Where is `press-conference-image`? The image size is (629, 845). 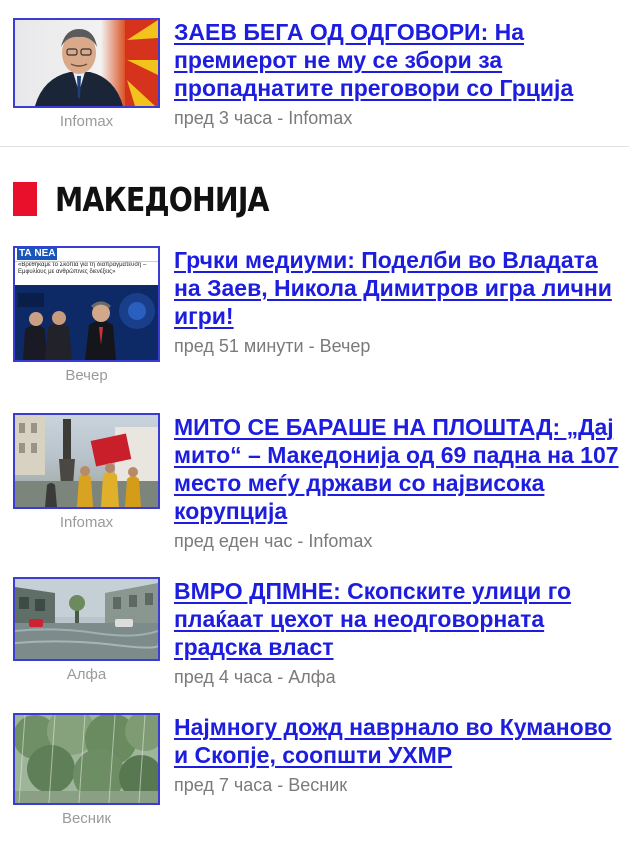
press-conference-image is located at coordinates (86, 322).